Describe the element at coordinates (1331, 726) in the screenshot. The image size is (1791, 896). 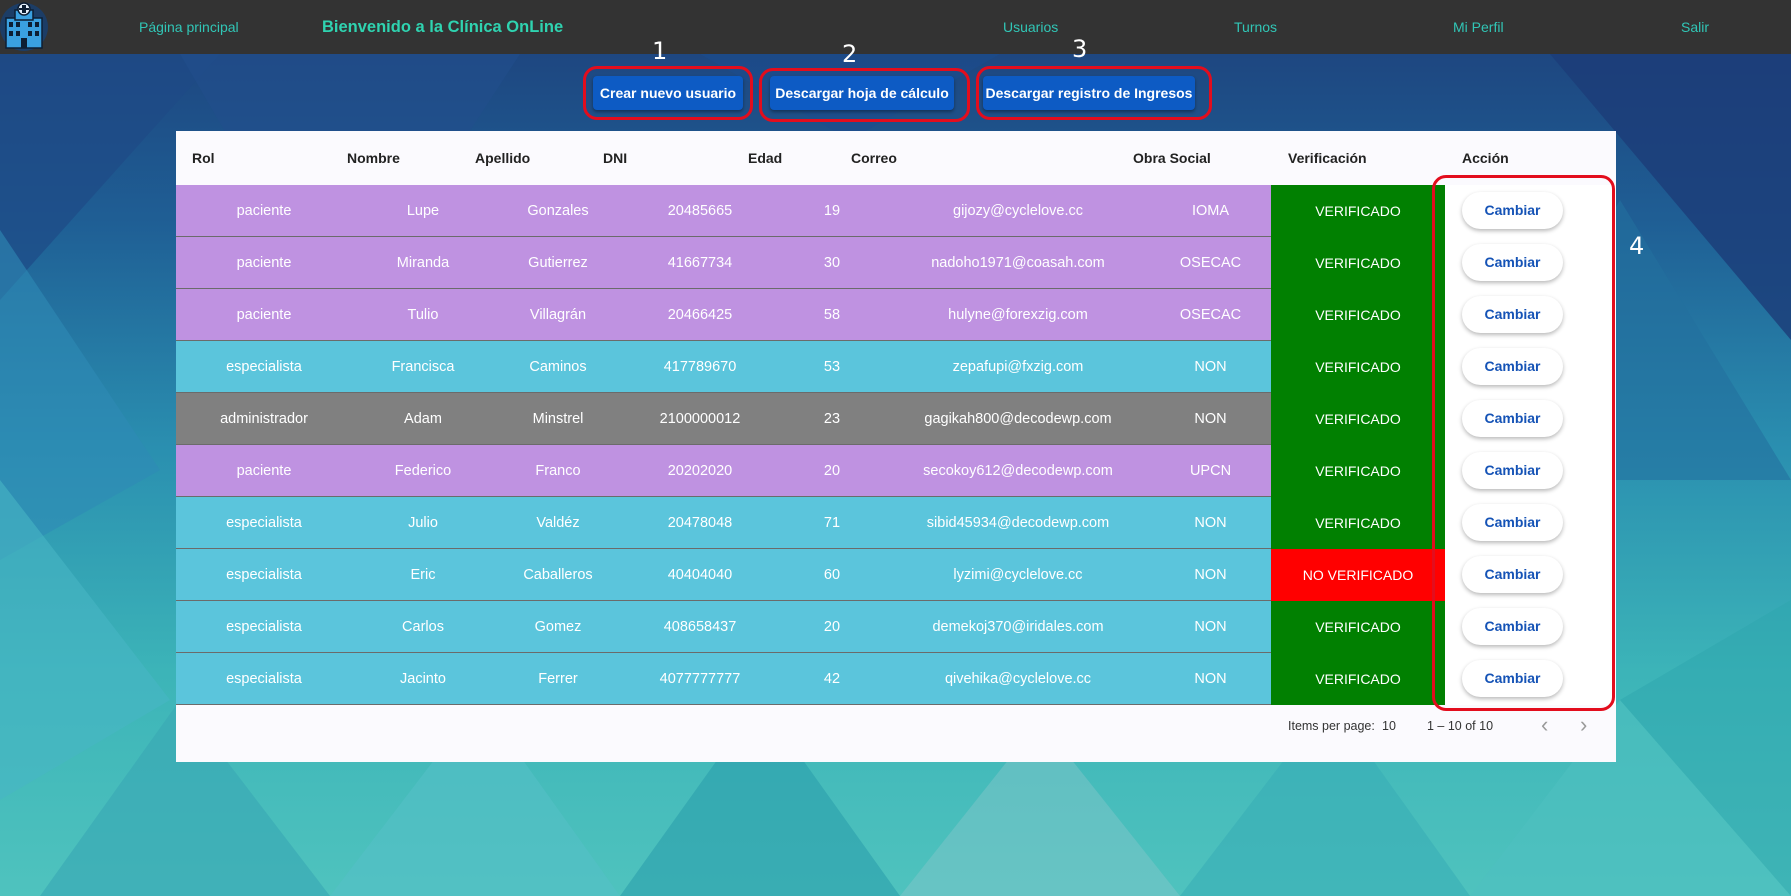
I see `items-per-page-label: Items per page:` at that location.